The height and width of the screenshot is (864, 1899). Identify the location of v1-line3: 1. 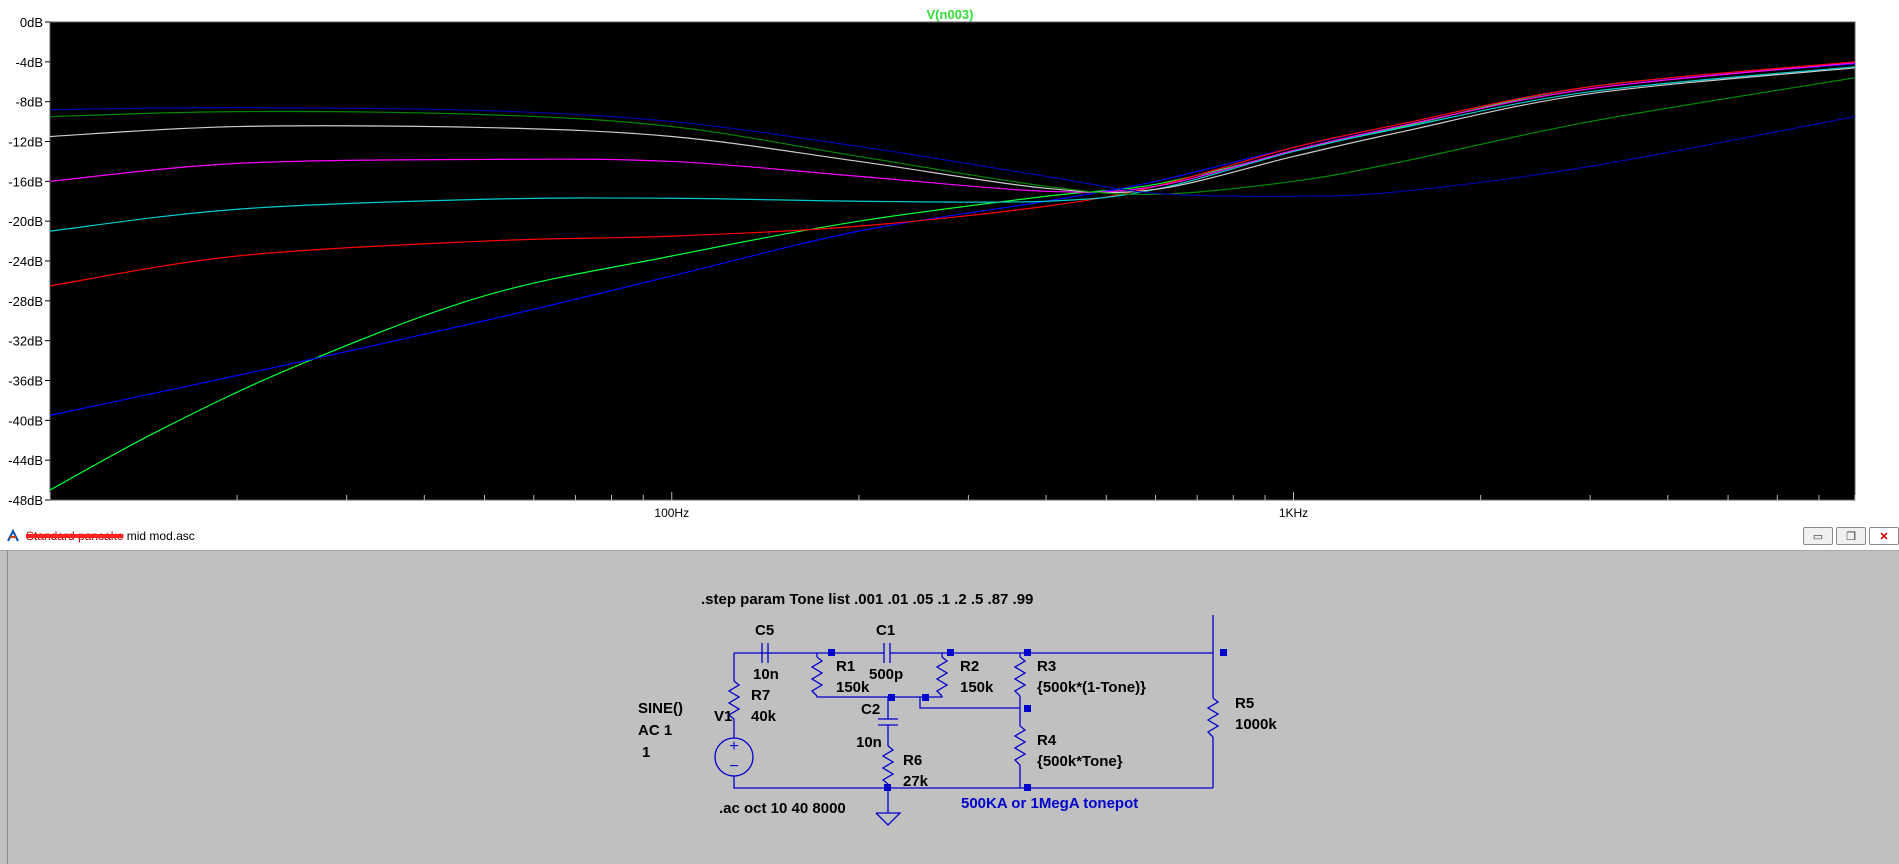
(646, 752).